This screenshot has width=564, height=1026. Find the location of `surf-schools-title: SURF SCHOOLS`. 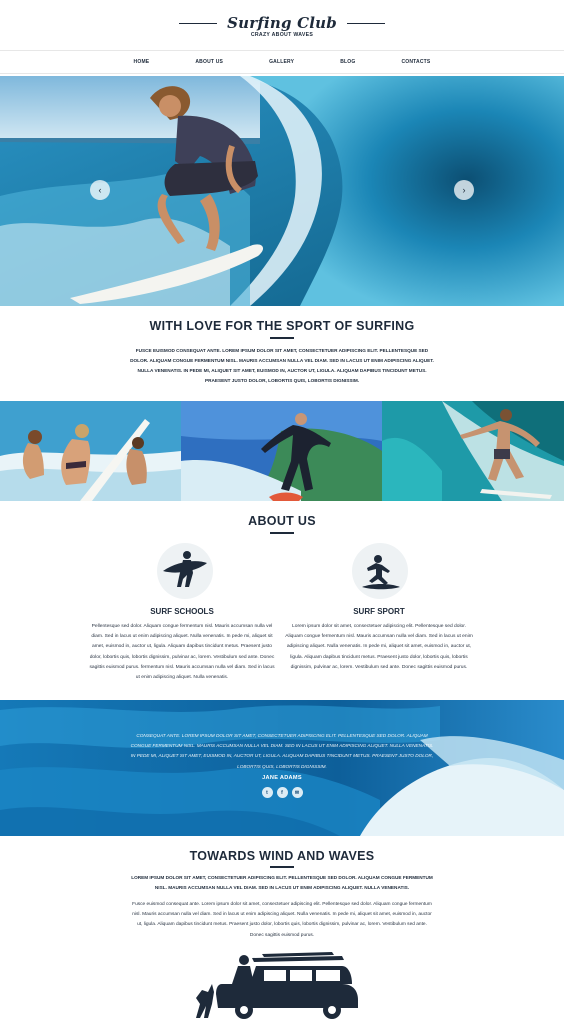

surf-schools-title: SURF SCHOOLS is located at coordinates (182, 611).